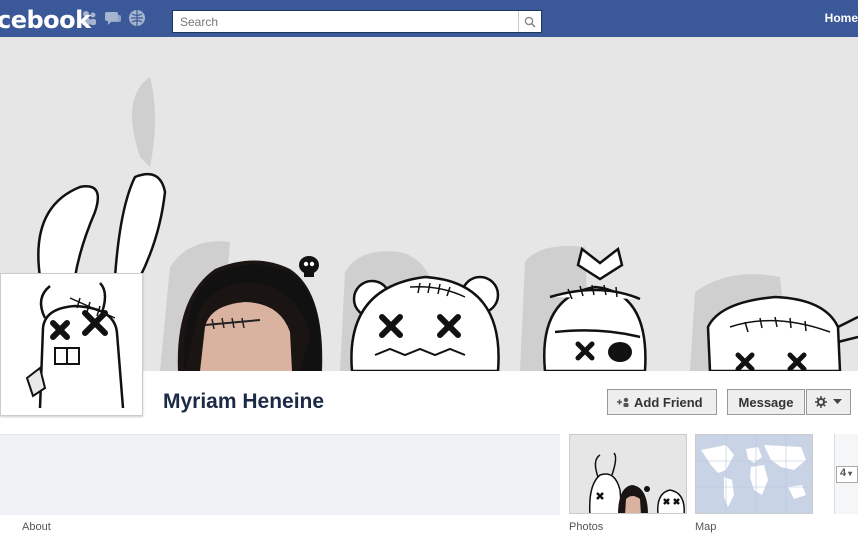 This screenshot has width=858, height=540. Describe the element at coordinates (280, 474) in the screenshot. I see `about-panel` at that location.